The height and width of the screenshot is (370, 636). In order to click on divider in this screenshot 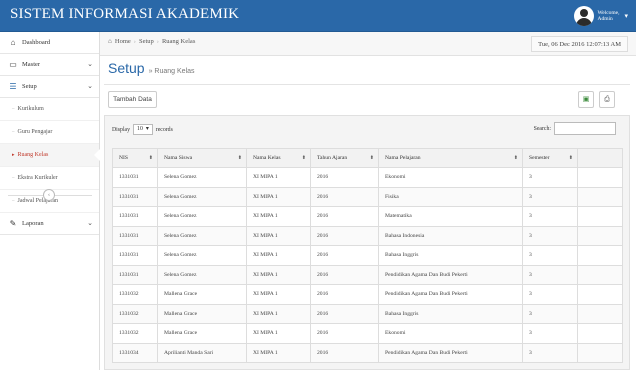, I will do `click(367, 84)`.